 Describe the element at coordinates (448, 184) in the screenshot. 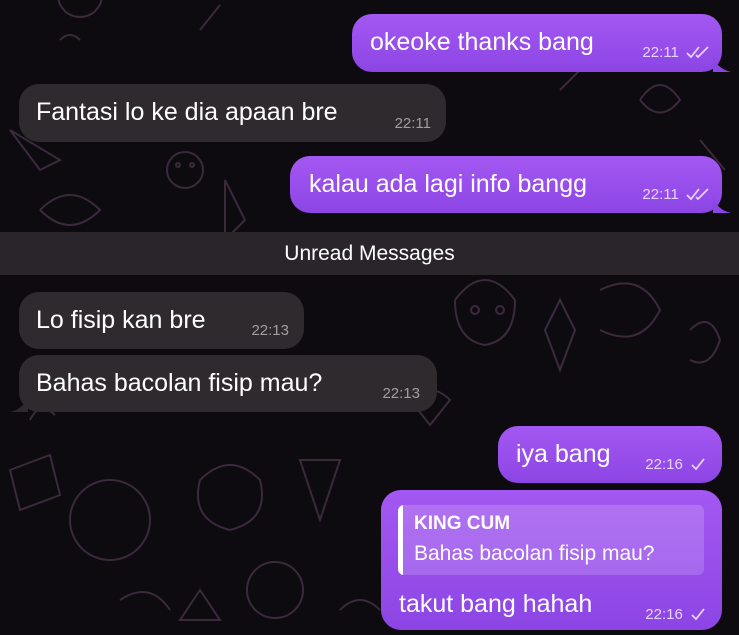

I see `message-text: kalau ada lagi info bangg` at that location.